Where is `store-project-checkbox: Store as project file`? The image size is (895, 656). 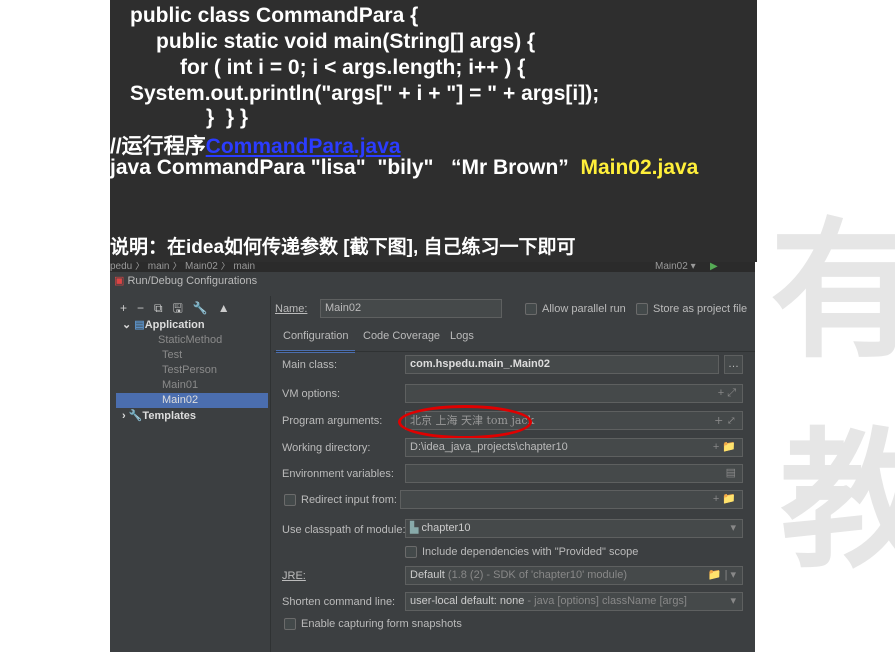
store-project-checkbox: Store as project file is located at coordinates (692, 309).